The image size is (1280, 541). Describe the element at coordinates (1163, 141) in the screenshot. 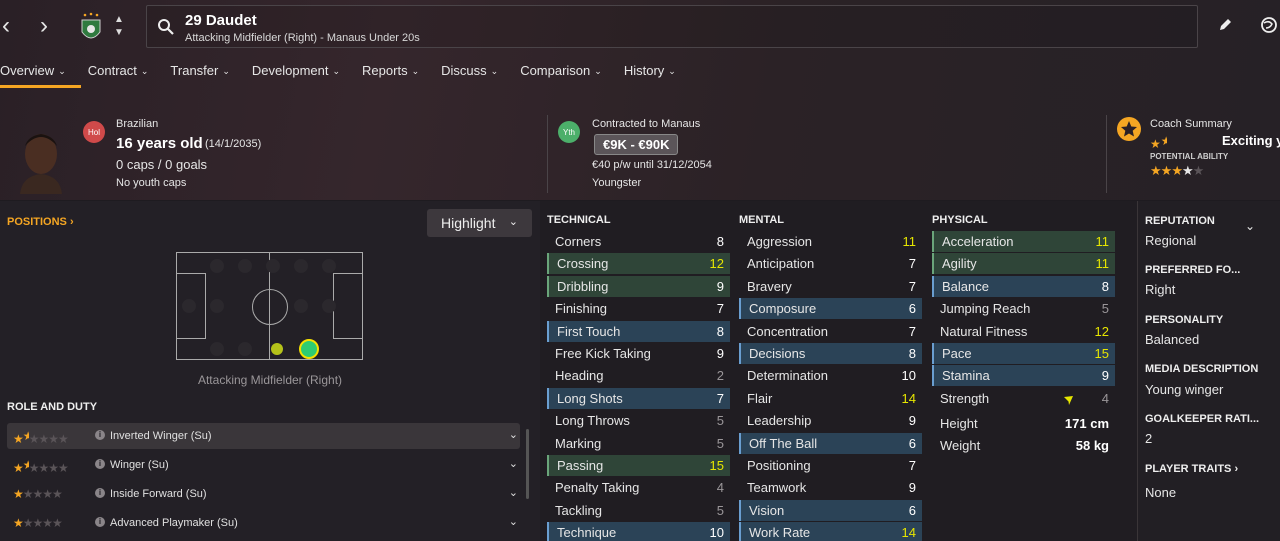

I see `half-star-icon: ★` at that location.